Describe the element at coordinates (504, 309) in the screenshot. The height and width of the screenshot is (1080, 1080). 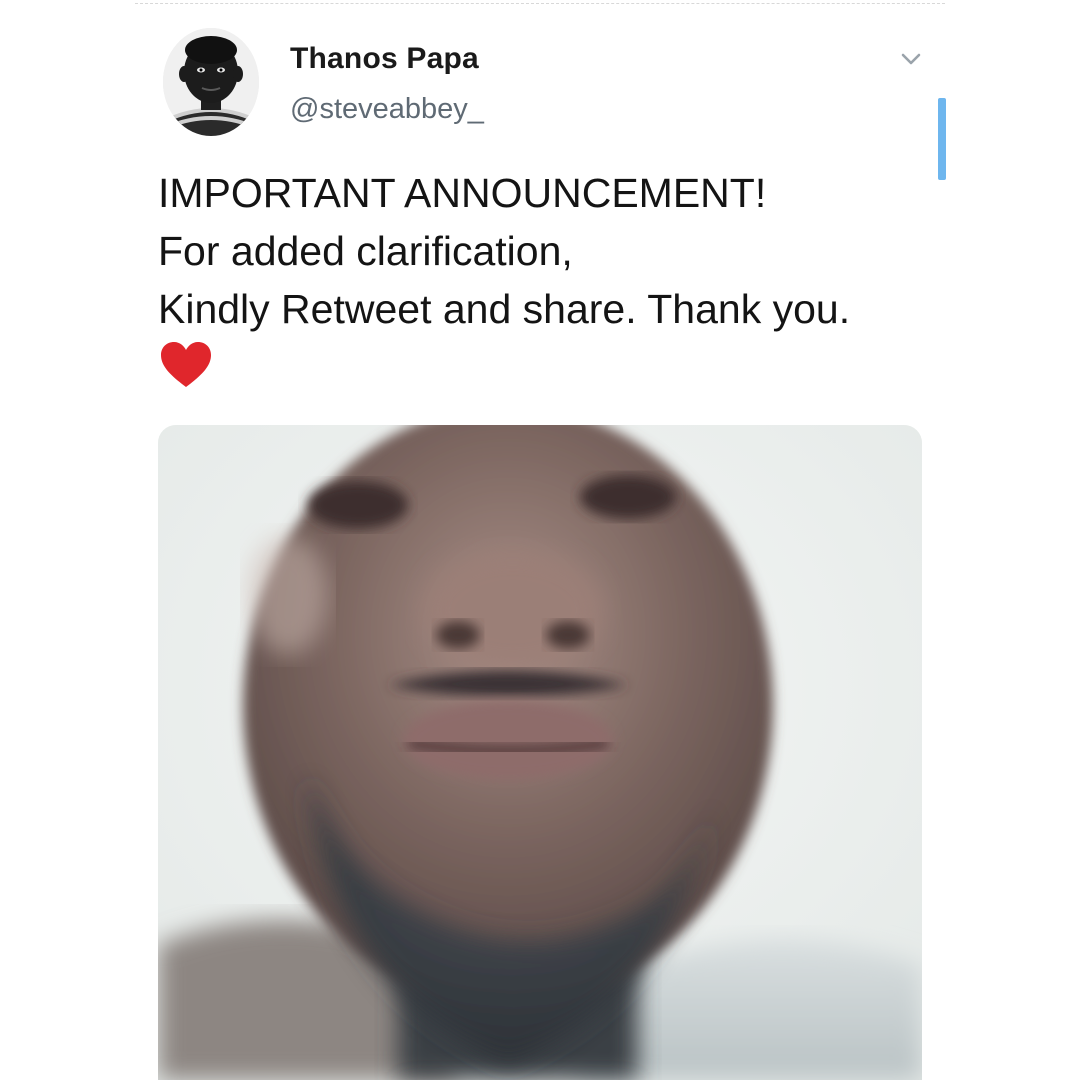
I see `tweet-text-line: Kindly Retweet and share. Thank you.` at that location.